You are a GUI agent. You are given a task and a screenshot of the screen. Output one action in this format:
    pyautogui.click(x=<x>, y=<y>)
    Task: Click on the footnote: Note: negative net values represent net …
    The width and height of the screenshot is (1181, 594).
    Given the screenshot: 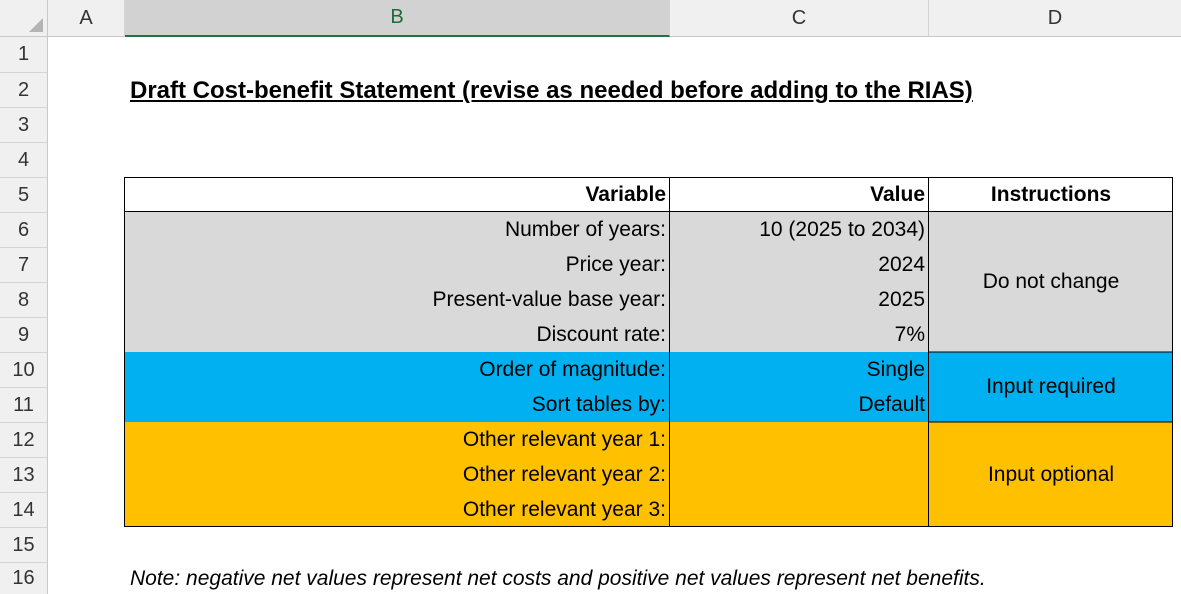 What is the action you would take?
    pyautogui.click(x=558, y=579)
    